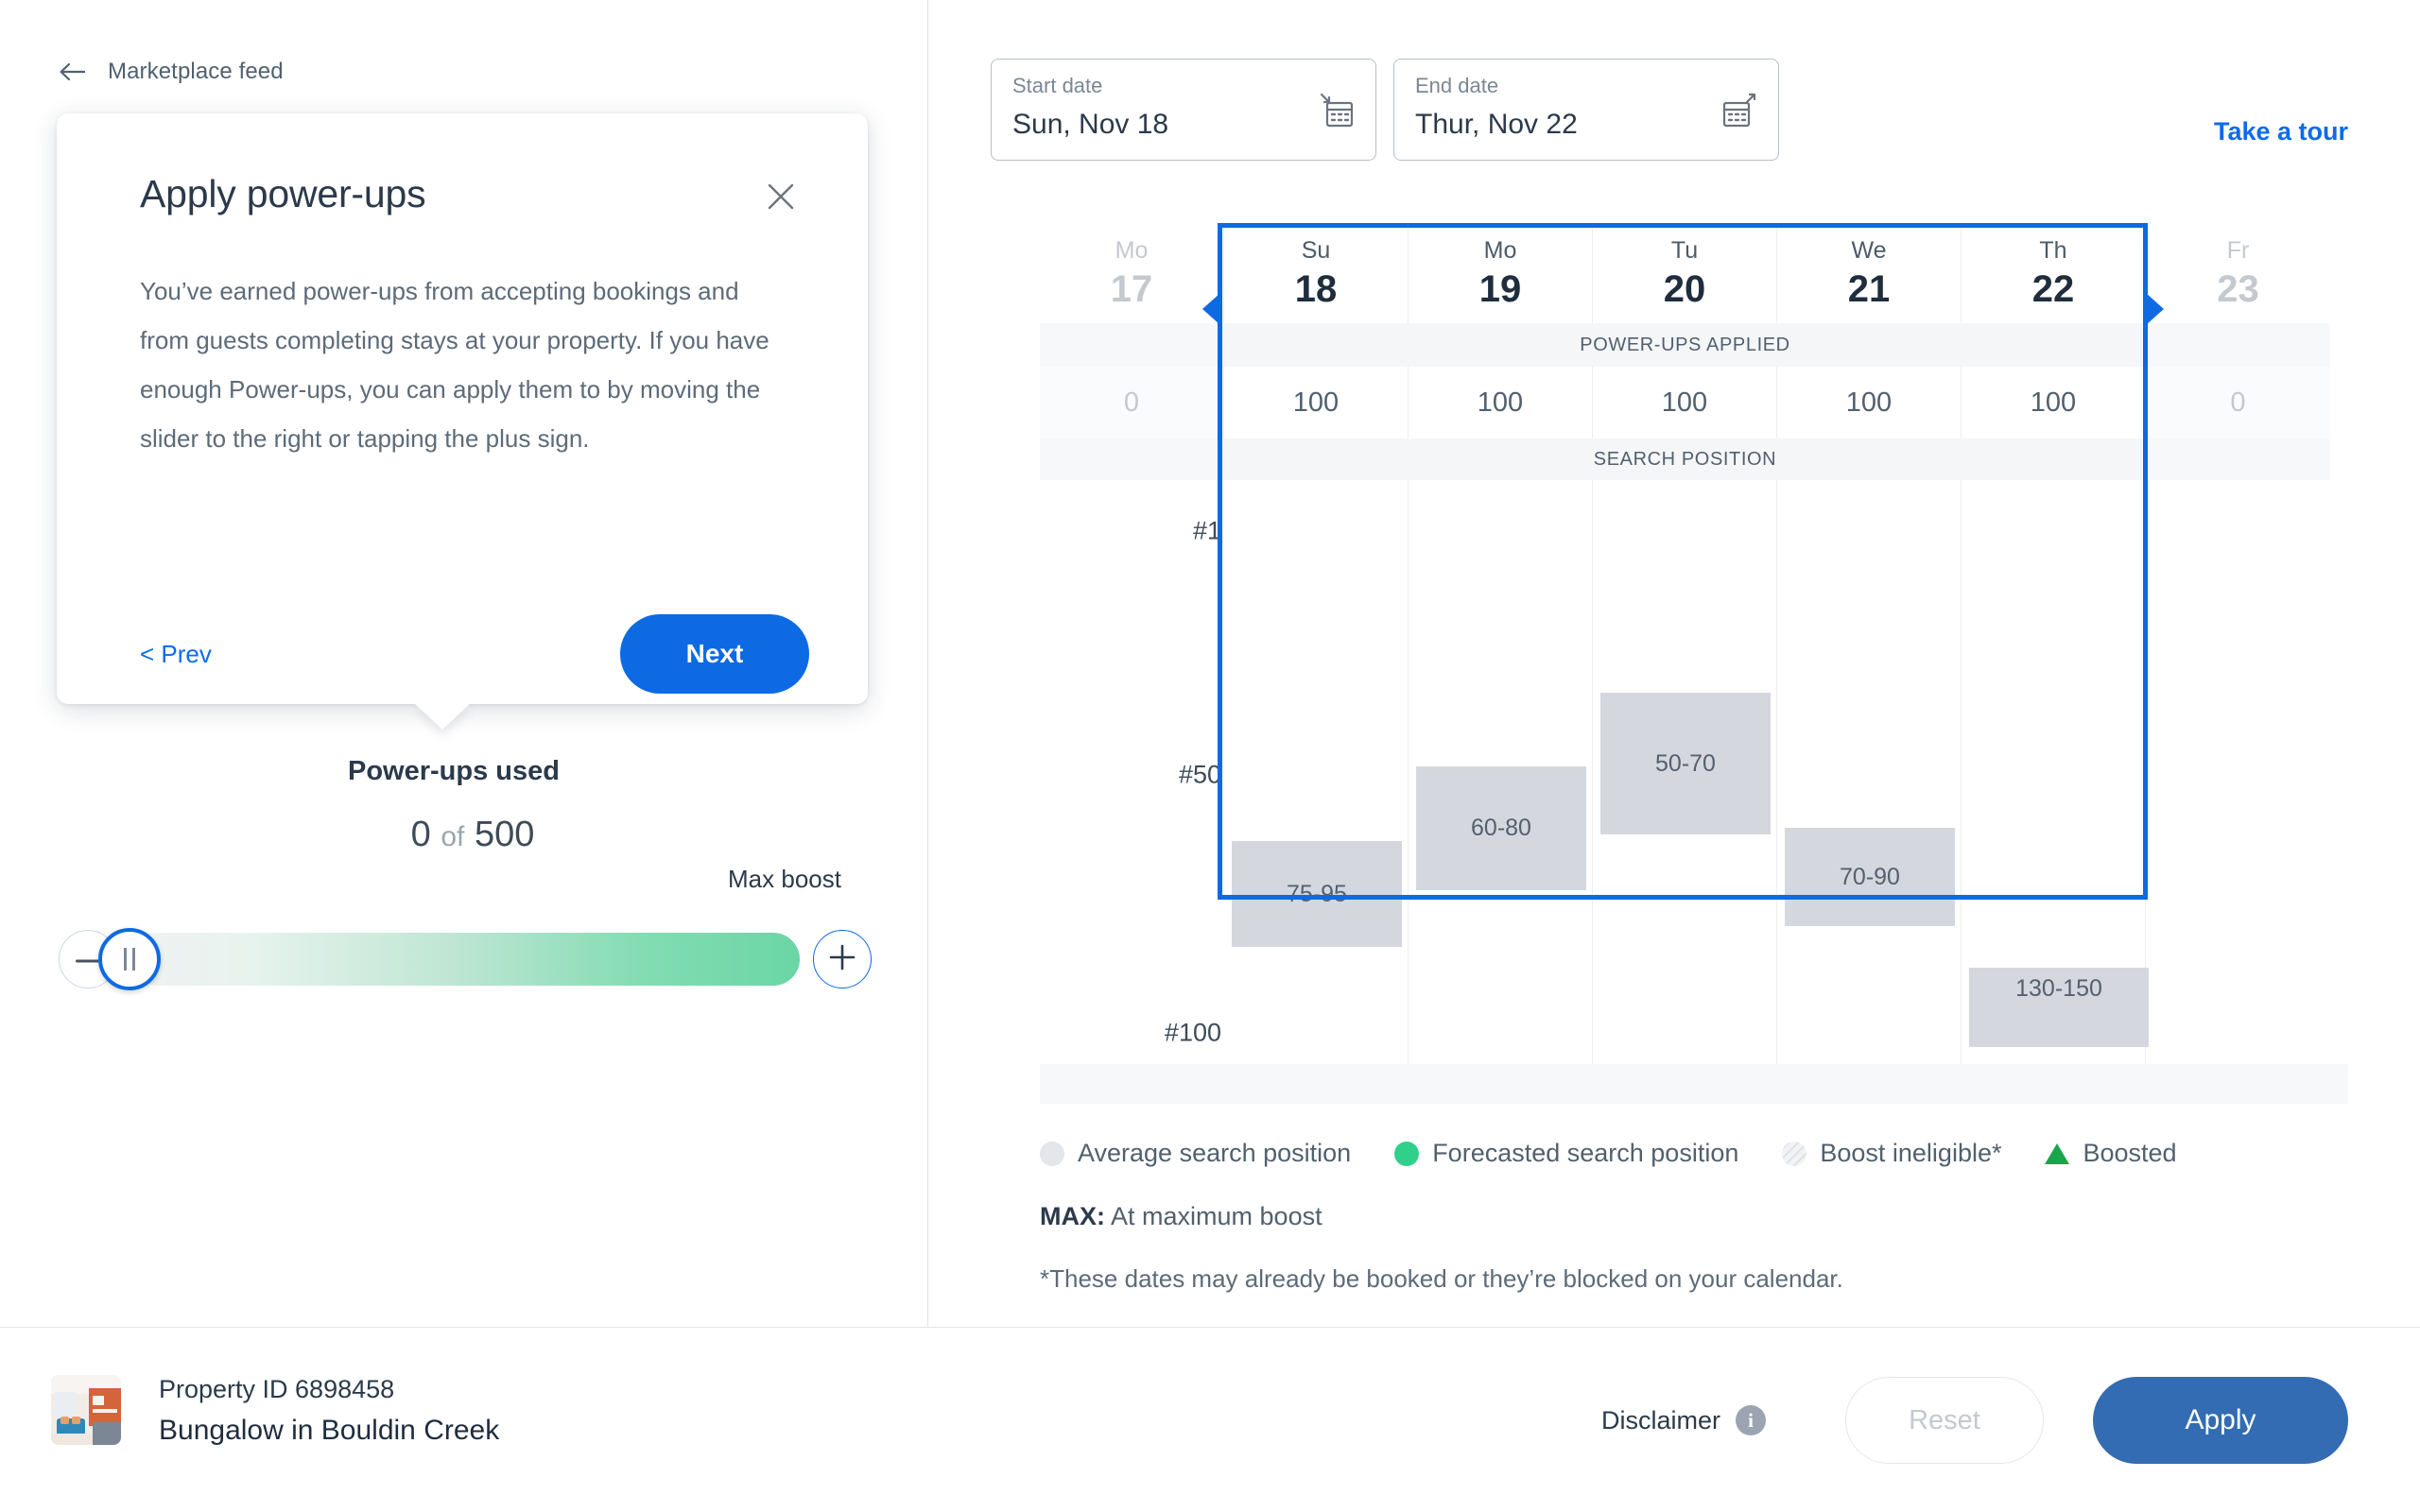  Describe the element at coordinates (1192, 1032) in the screenshot. I see `y-axis-tick: #100` at that location.